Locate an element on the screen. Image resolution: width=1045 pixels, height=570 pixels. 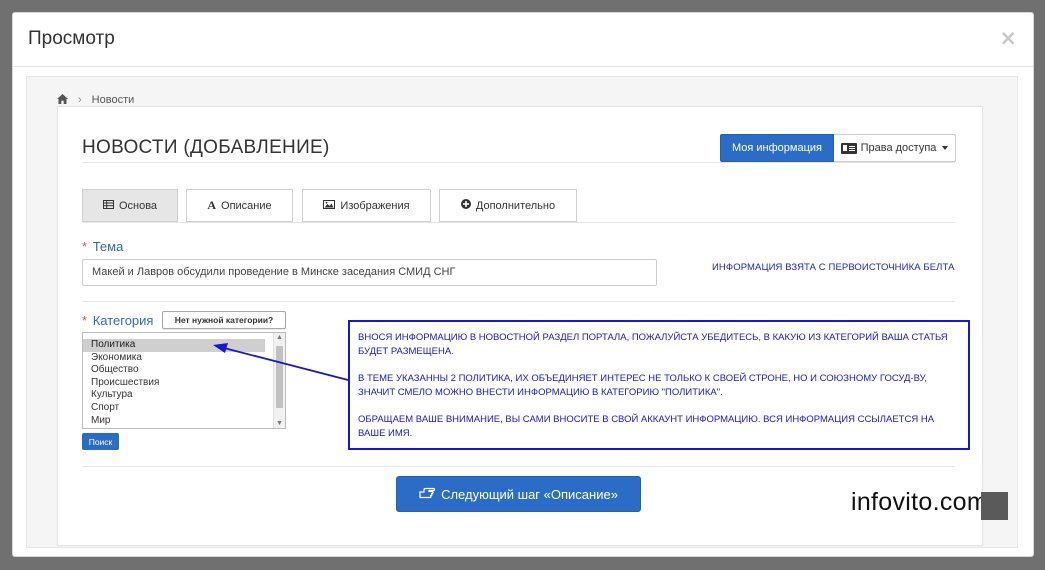
no-category-button: Нет нужной категории? is located at coordinates (224, 320).